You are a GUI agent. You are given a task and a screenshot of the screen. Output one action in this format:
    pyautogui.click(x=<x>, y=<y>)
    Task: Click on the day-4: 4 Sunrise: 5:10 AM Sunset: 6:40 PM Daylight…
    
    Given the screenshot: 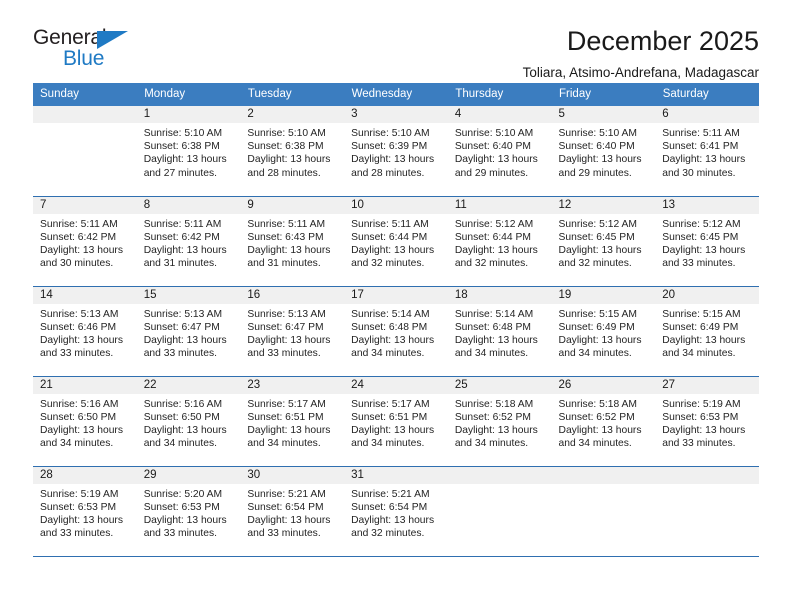 What is the action you would take?
    pyautogui.click(x=499, y=150)
    